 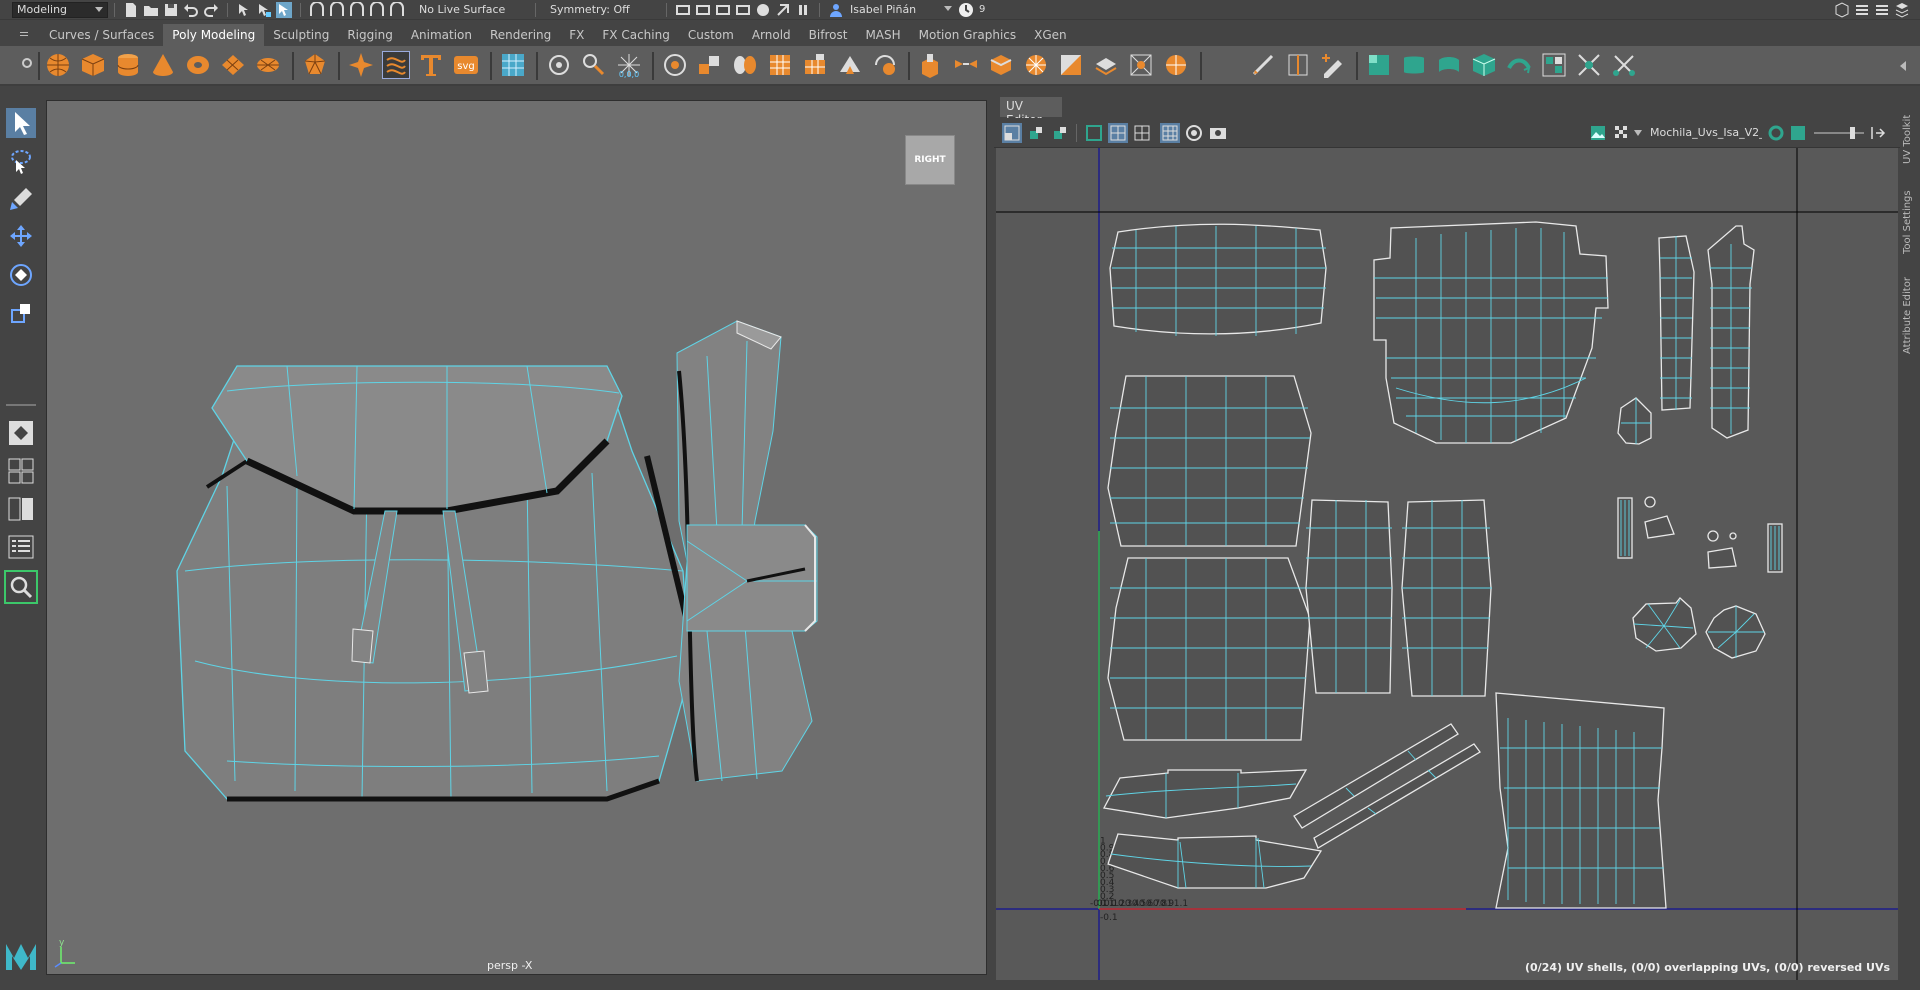 I want to click on shelf-tab: Custom, so click(x=711, y=35).